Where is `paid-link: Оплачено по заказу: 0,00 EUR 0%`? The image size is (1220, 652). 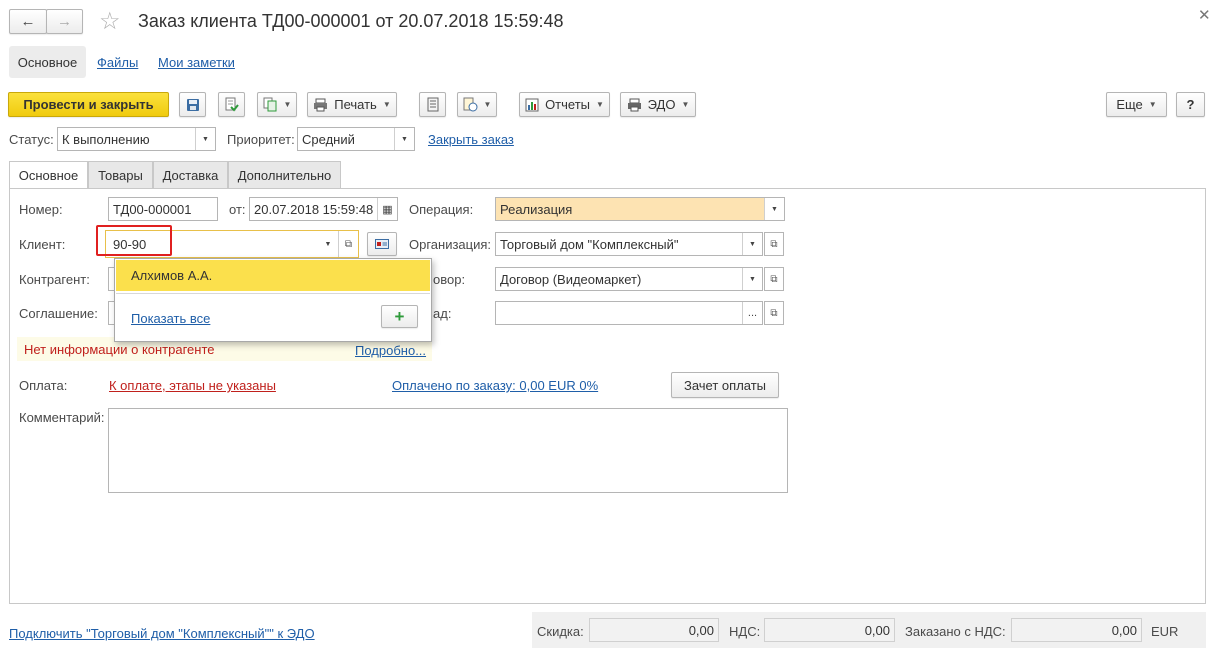 paid-link: Оплачено по заказу: 0,00 EUR 0% is located at coordinates (495, 385).